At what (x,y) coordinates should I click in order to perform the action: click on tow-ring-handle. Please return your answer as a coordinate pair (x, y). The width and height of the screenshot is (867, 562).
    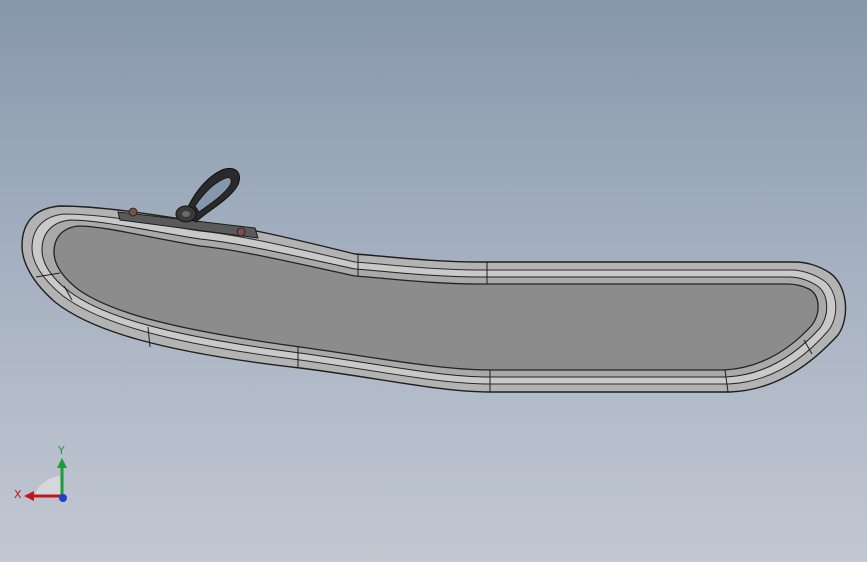
    Looking at the image, I should click on (207, 195).